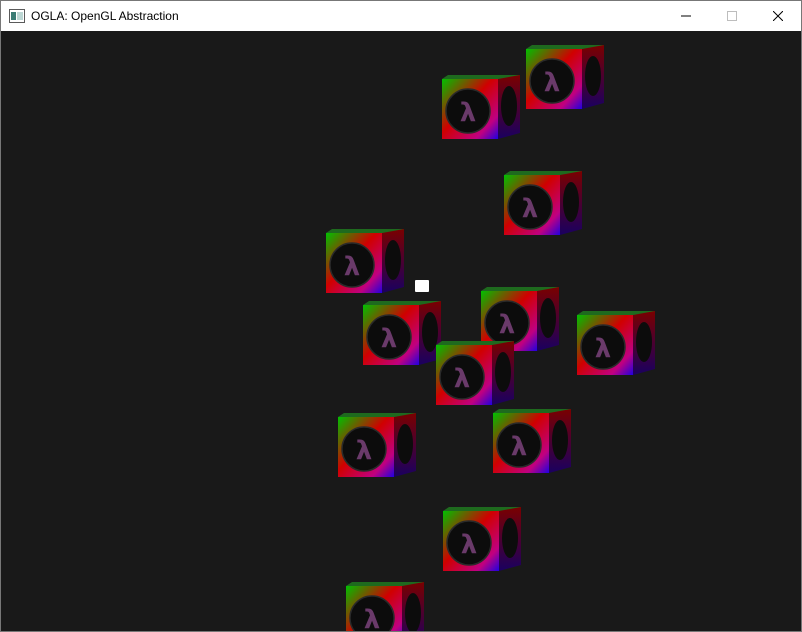 Image resolution: width=802 pixels, height=632 pixels. I want to click on window-controls, so click(732, 16).